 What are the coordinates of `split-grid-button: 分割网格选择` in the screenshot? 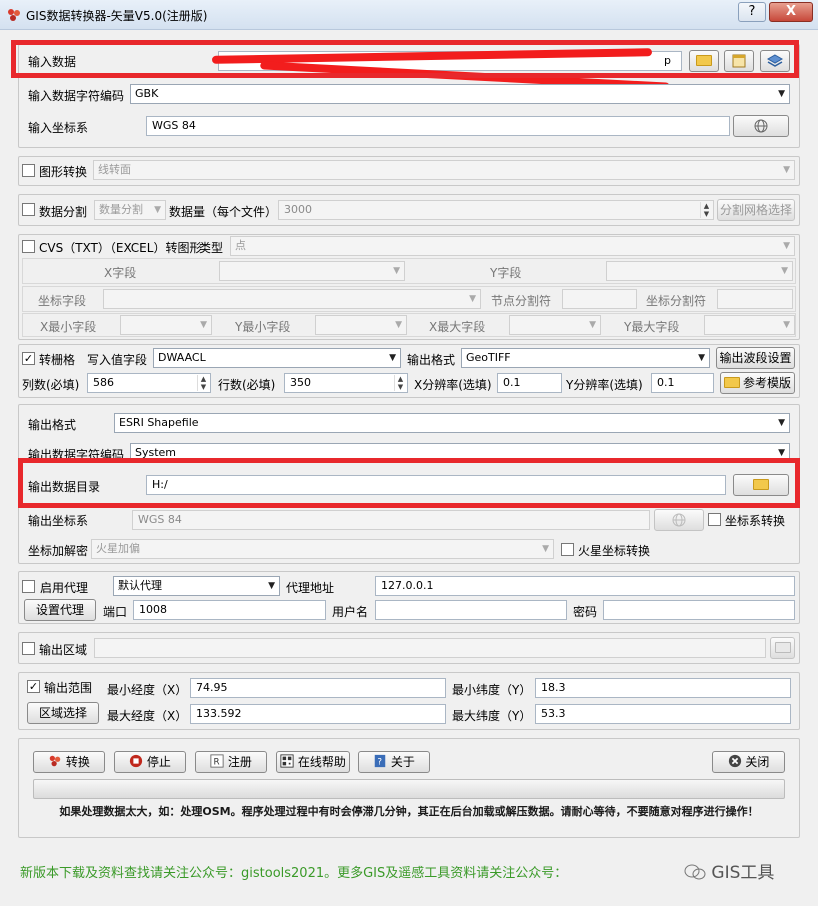 It's located at (756, 210).